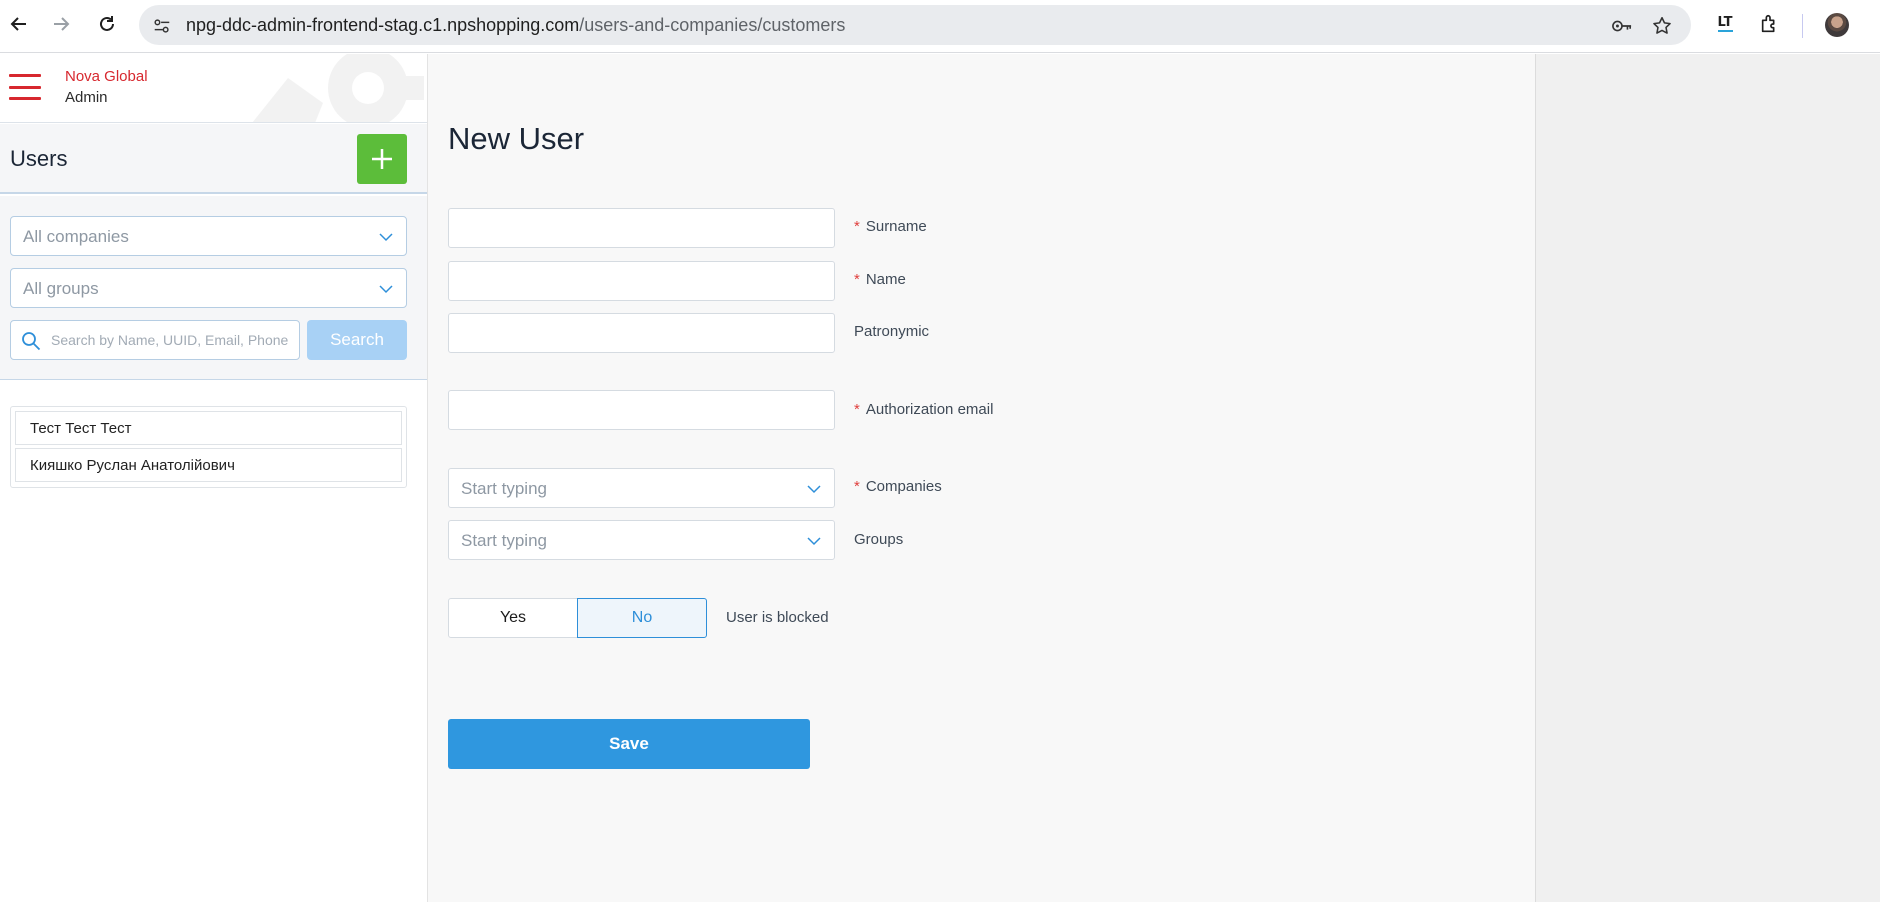  What do you see at coordinates (213, 159) in the screenshot?
I see `users-header: Users` at bounding box center [213, 159].